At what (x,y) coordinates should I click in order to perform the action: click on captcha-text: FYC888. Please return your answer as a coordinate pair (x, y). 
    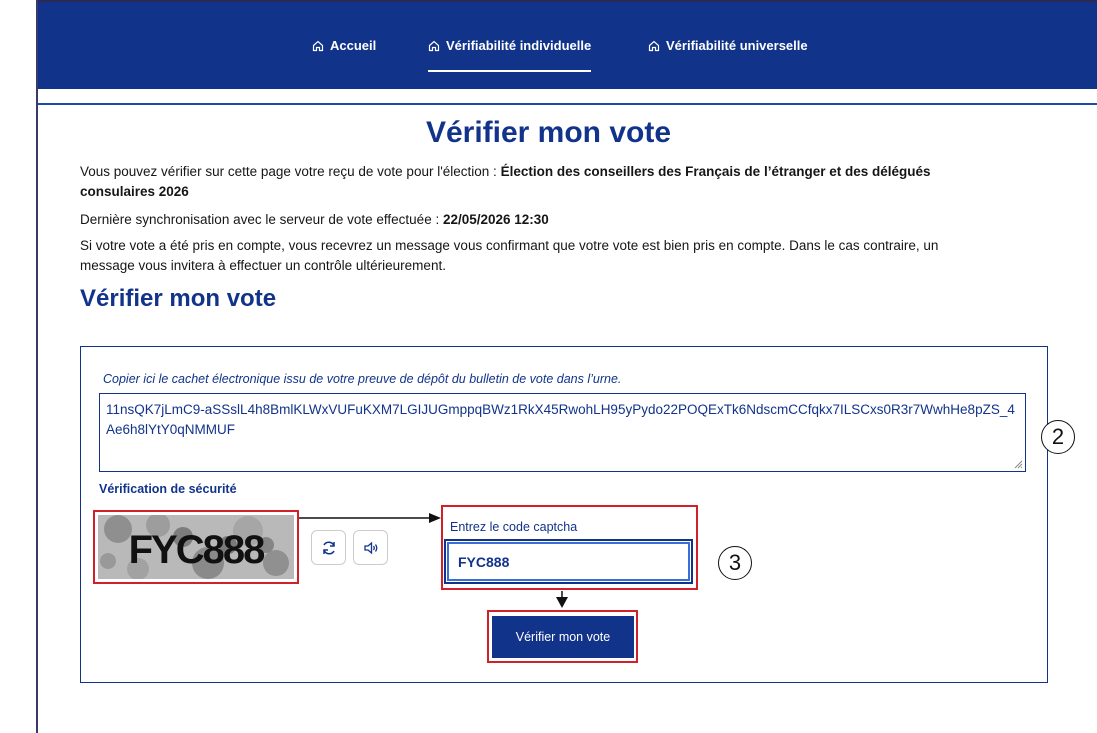
    Looking at the image, I should click on (197, 550).